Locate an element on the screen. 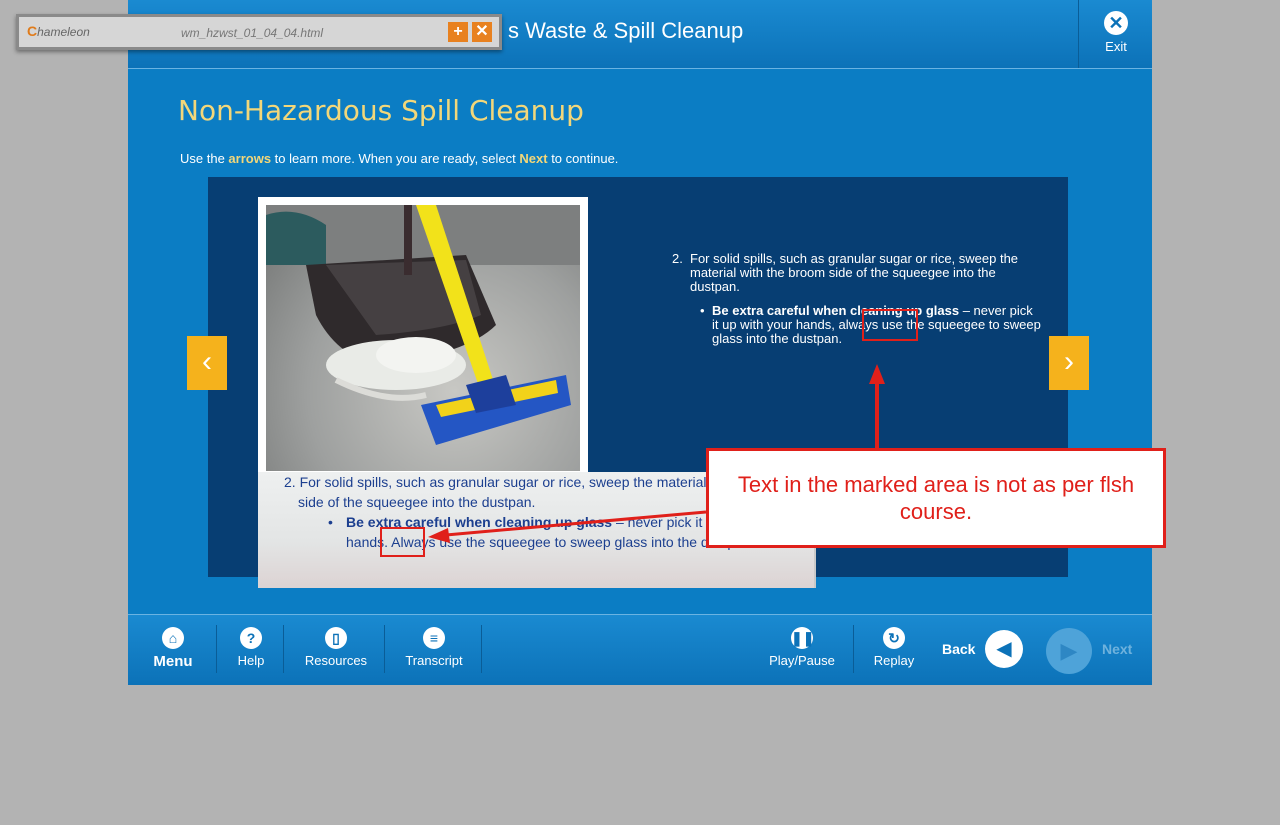 Image resolution: width=1280 pixels, height=825 pixels. logo-text: hameleon is located at coordinates (63, 32).